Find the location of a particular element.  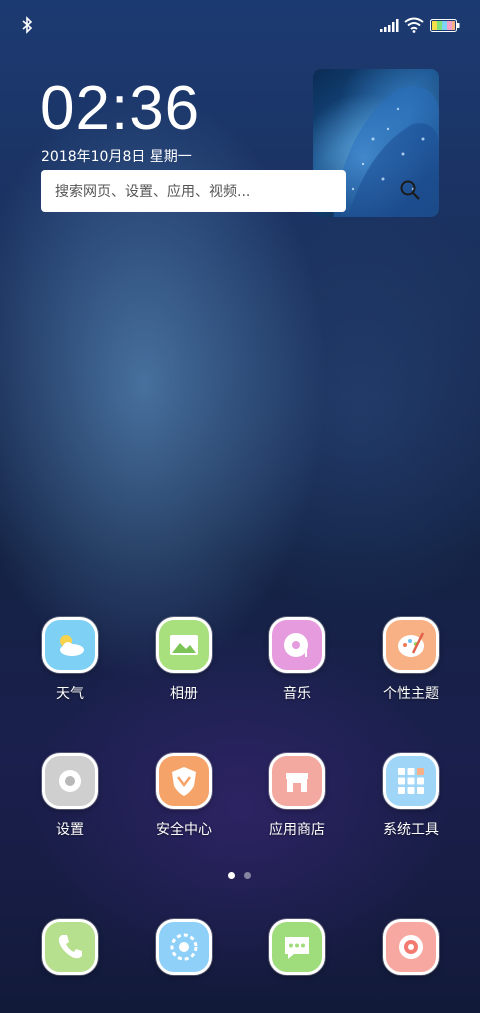

security-icon is located at coordinates (184, 781).